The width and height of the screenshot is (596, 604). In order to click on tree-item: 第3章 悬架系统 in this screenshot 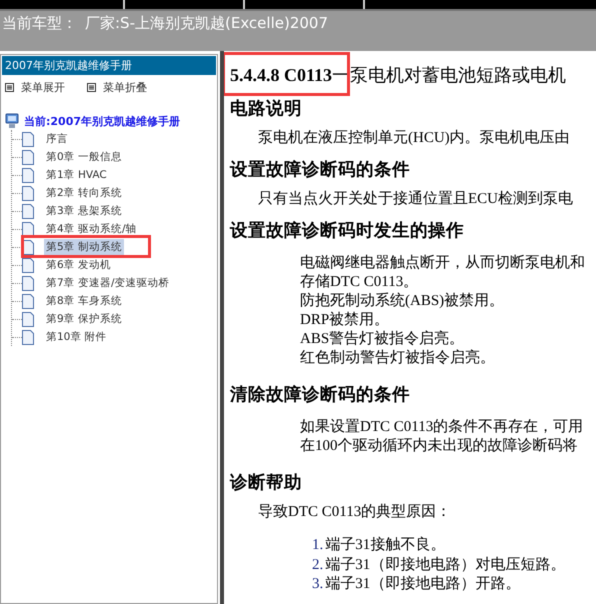, I will do `click(84, 211)`.